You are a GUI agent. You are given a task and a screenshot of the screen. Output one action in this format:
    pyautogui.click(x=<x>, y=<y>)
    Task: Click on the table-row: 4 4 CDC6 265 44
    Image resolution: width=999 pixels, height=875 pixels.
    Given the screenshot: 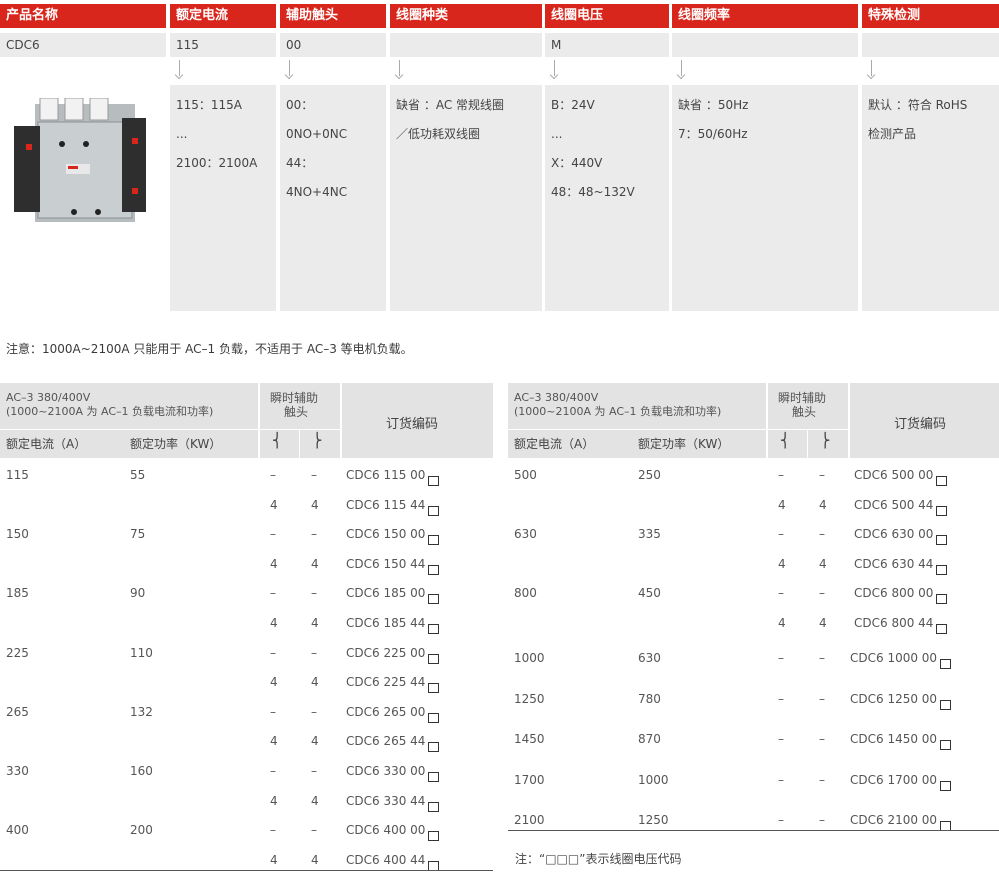 What is the action you would take?
    pyautogui.click(x=245, y=741)
    